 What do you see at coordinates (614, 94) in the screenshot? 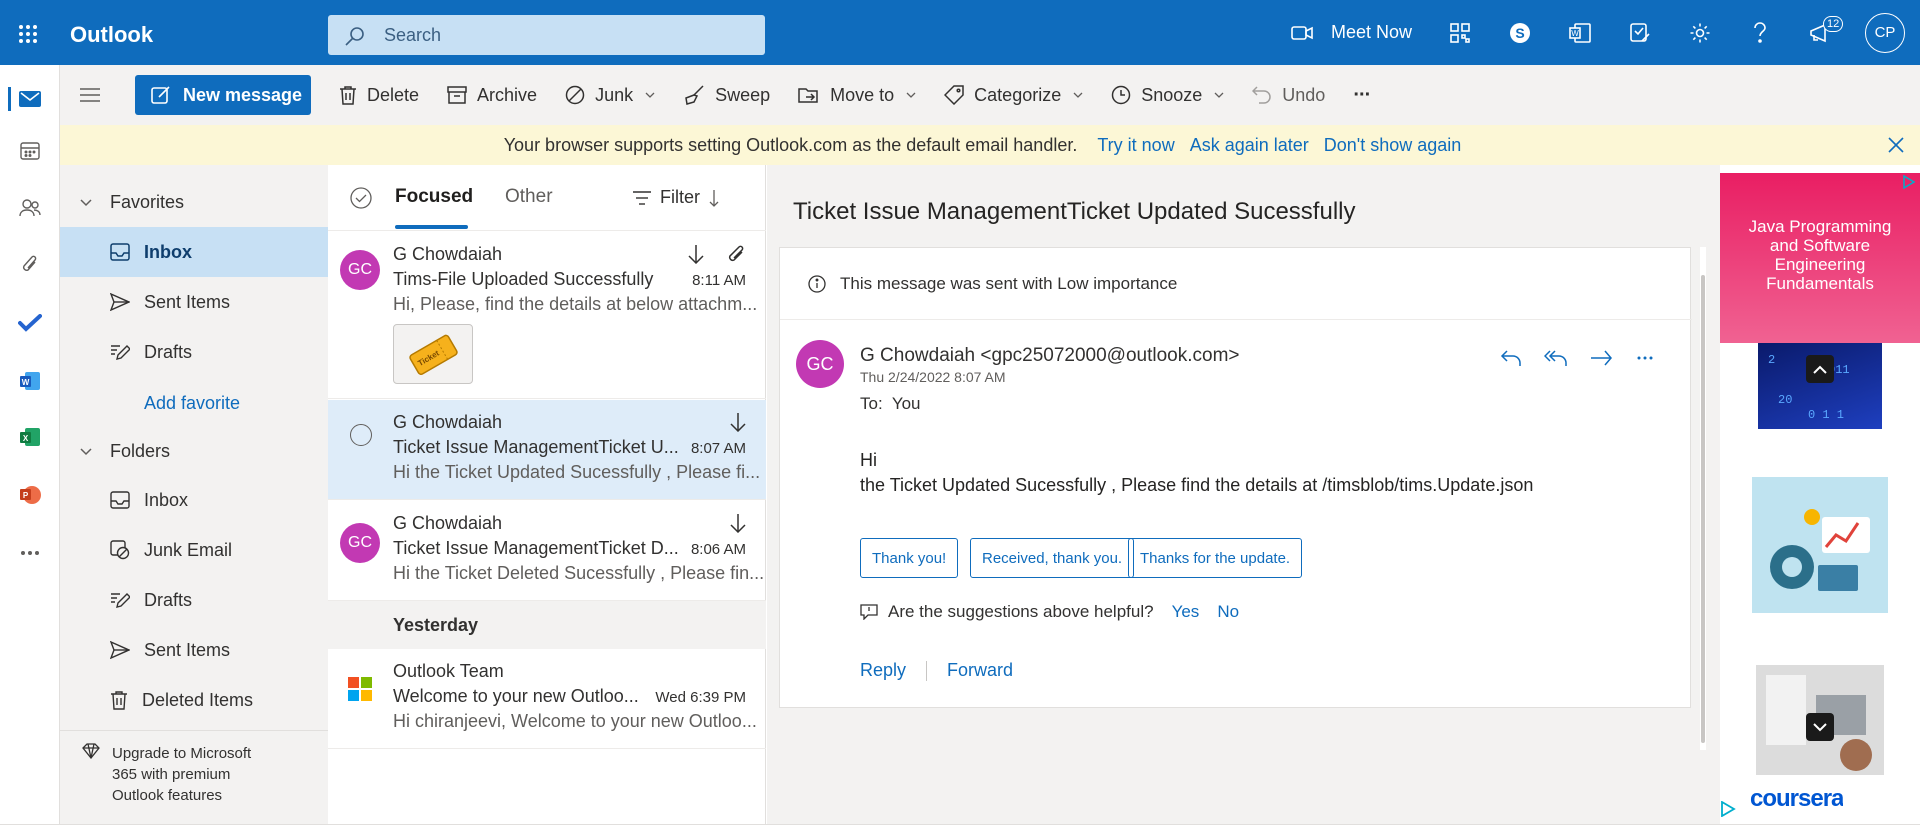
I see `junk-label: Junk` at bounding box center [614, 94].